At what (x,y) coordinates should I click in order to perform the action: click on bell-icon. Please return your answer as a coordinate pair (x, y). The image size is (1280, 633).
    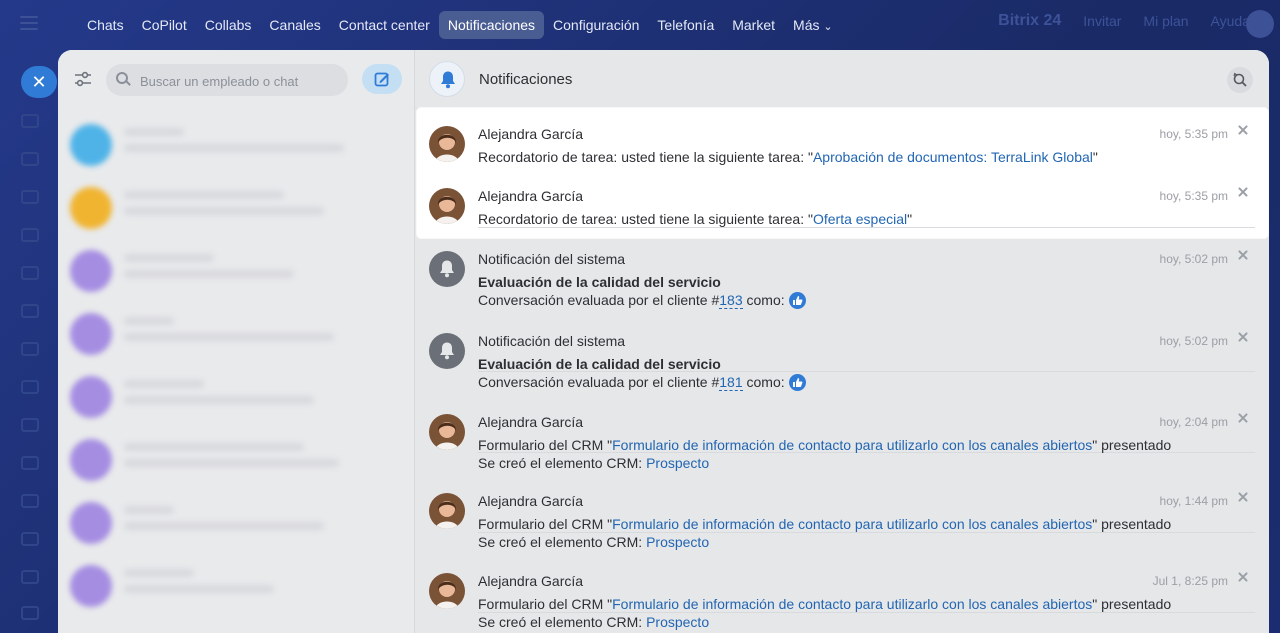
    Looking at the image, I should click on (448, 80).